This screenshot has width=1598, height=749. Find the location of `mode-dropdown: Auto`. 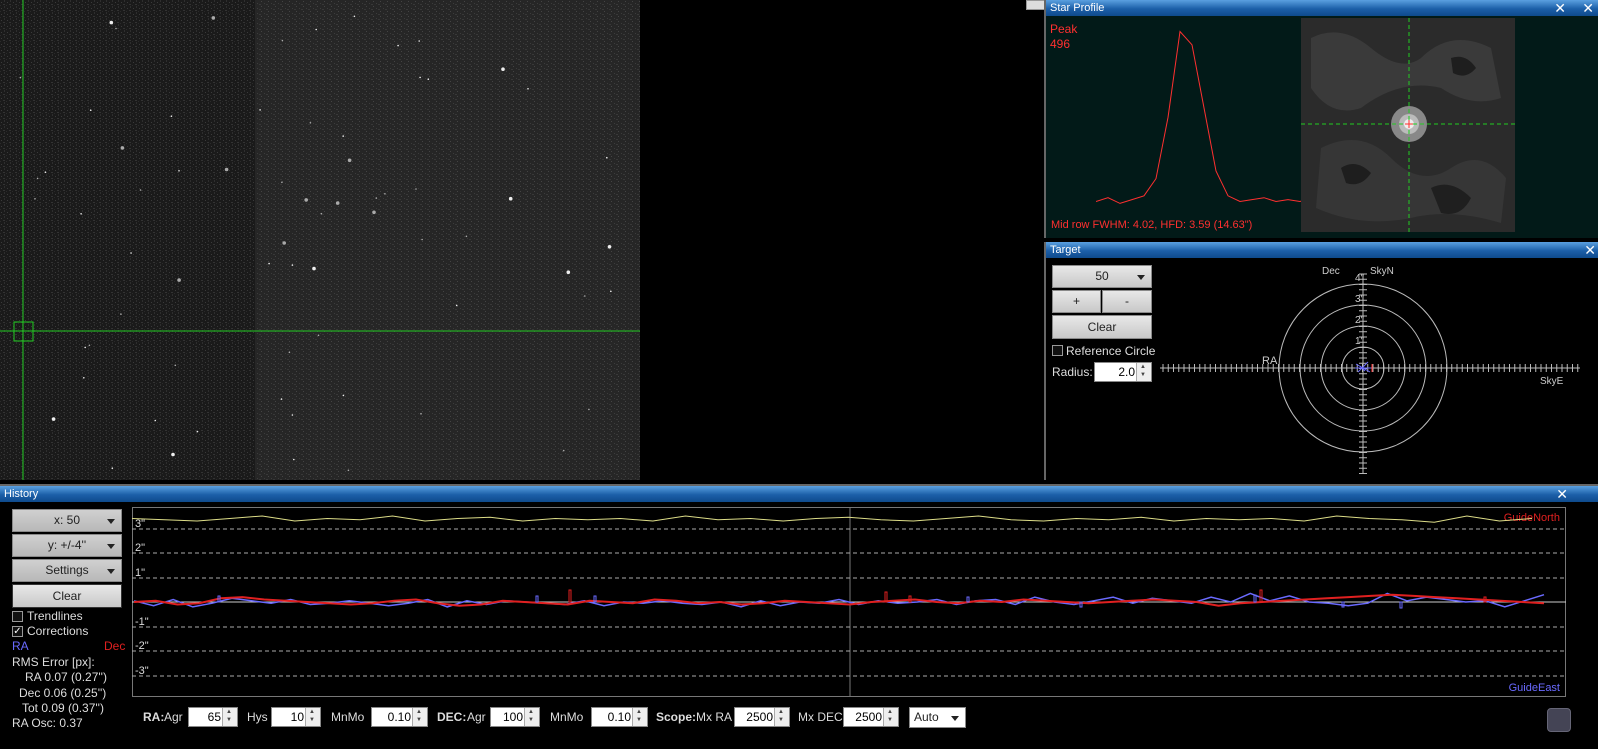

mode-dropdown: Auto is located at coordinates (937, 717).